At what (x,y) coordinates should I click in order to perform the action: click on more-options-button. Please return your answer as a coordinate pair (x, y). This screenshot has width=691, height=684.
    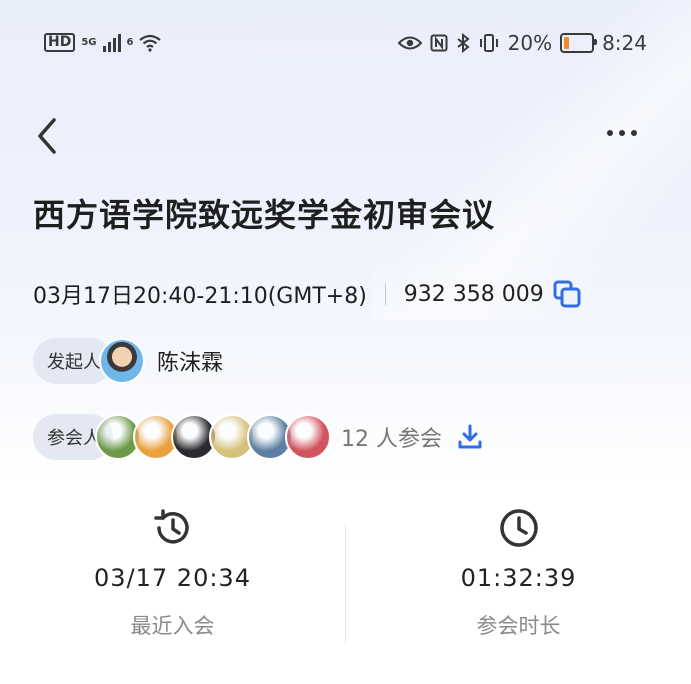
    Looking at the image, I should click on (625, 133).